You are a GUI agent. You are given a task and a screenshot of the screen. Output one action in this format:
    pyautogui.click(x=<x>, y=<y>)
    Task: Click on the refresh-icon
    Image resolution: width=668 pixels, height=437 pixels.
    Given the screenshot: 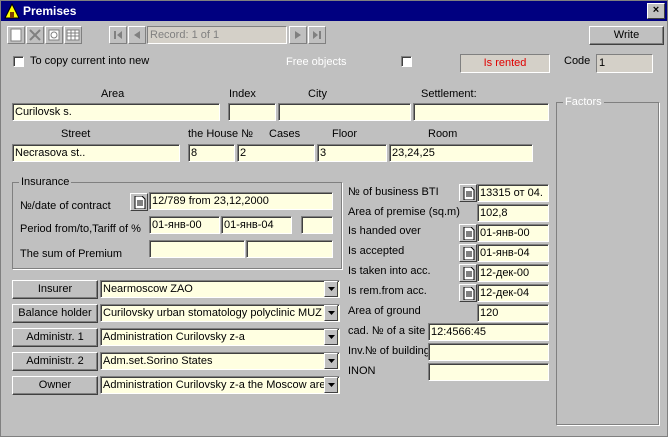 What is the action you would take?
    pyautogui.click(x=54, y=35)
    